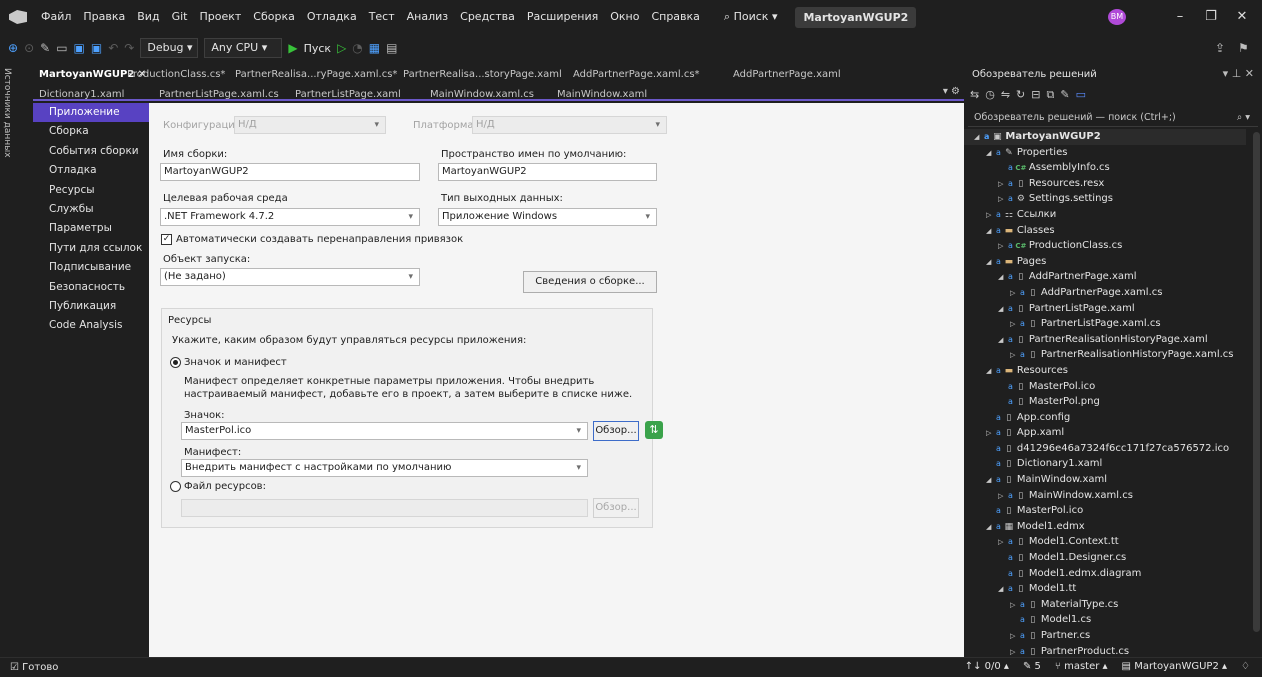 Image resolution: width=1262 pixels, height=677 pixels. What do you see at coordinates (221, 95) in the screenshot?
I see `document-tab: PartnerListPage.xaml.cs` at bounding box center [221, 95].